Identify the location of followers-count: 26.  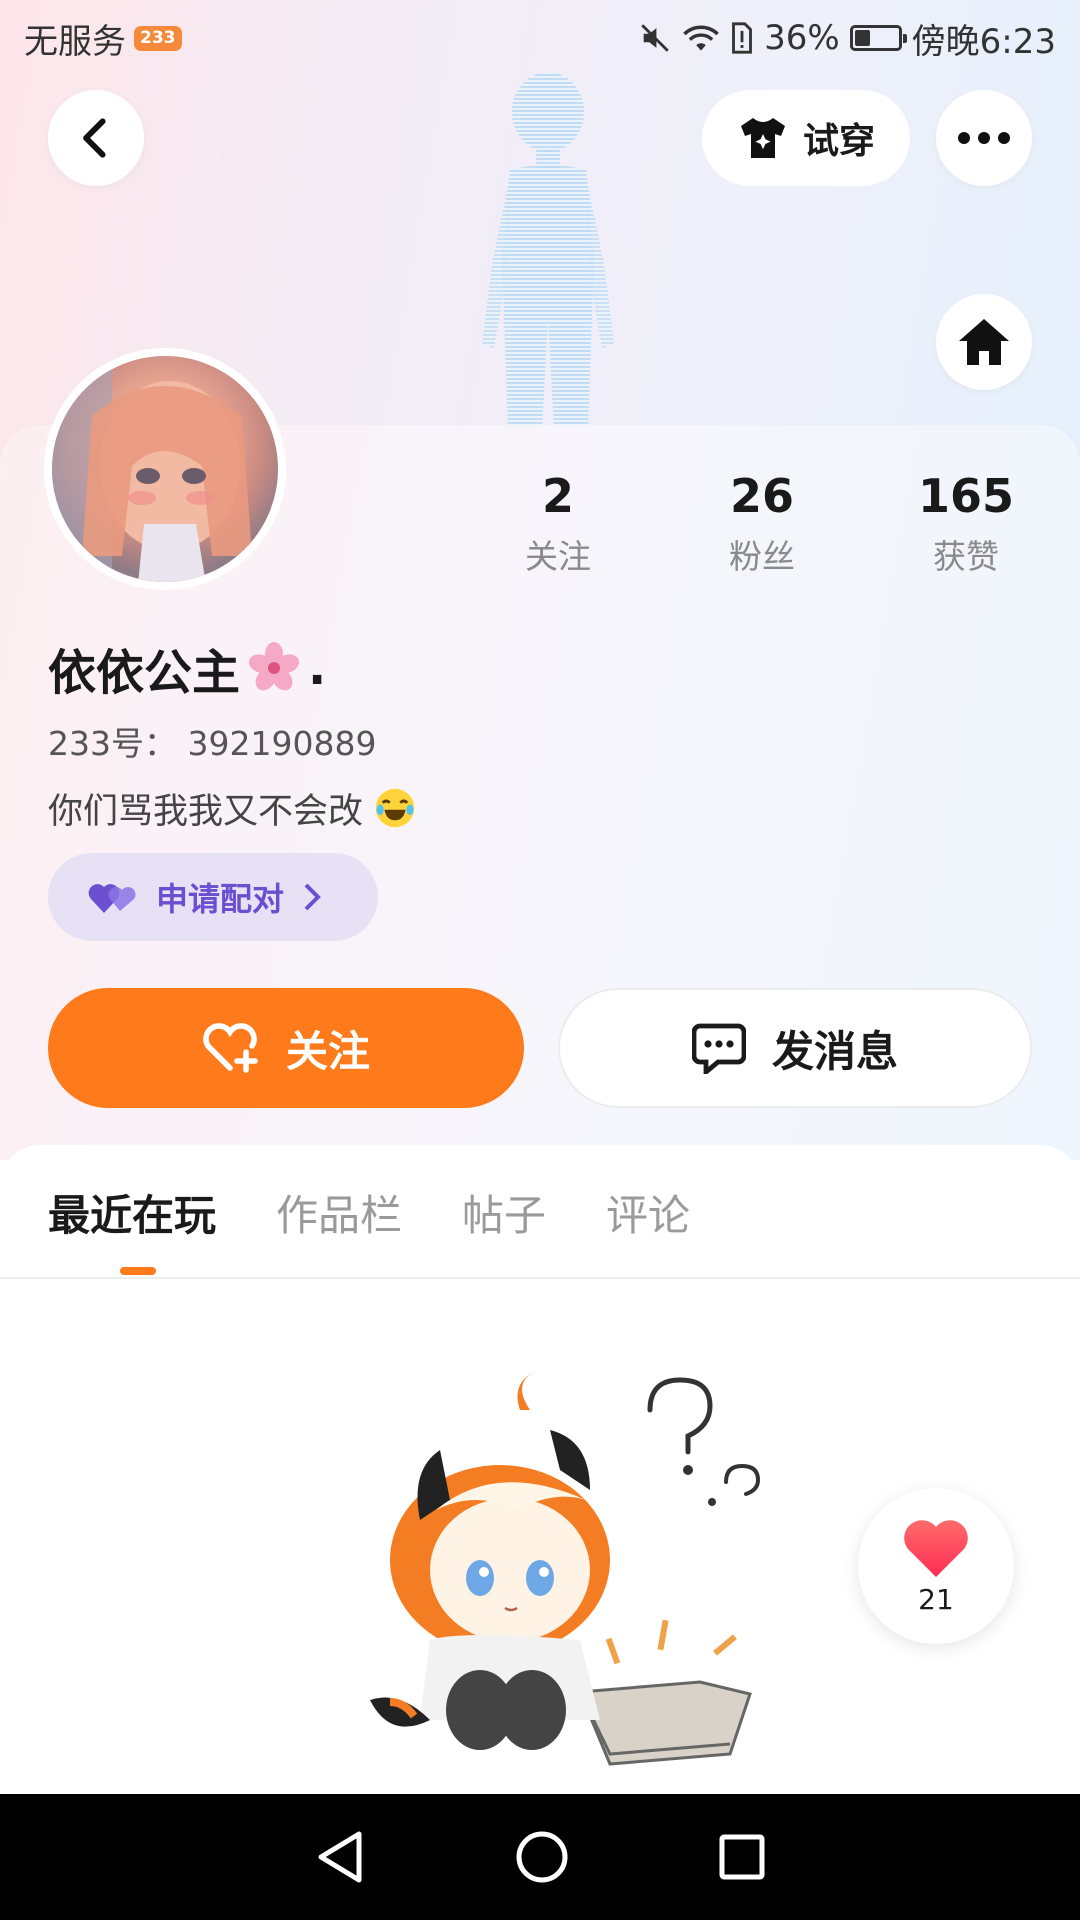
(761, 496).